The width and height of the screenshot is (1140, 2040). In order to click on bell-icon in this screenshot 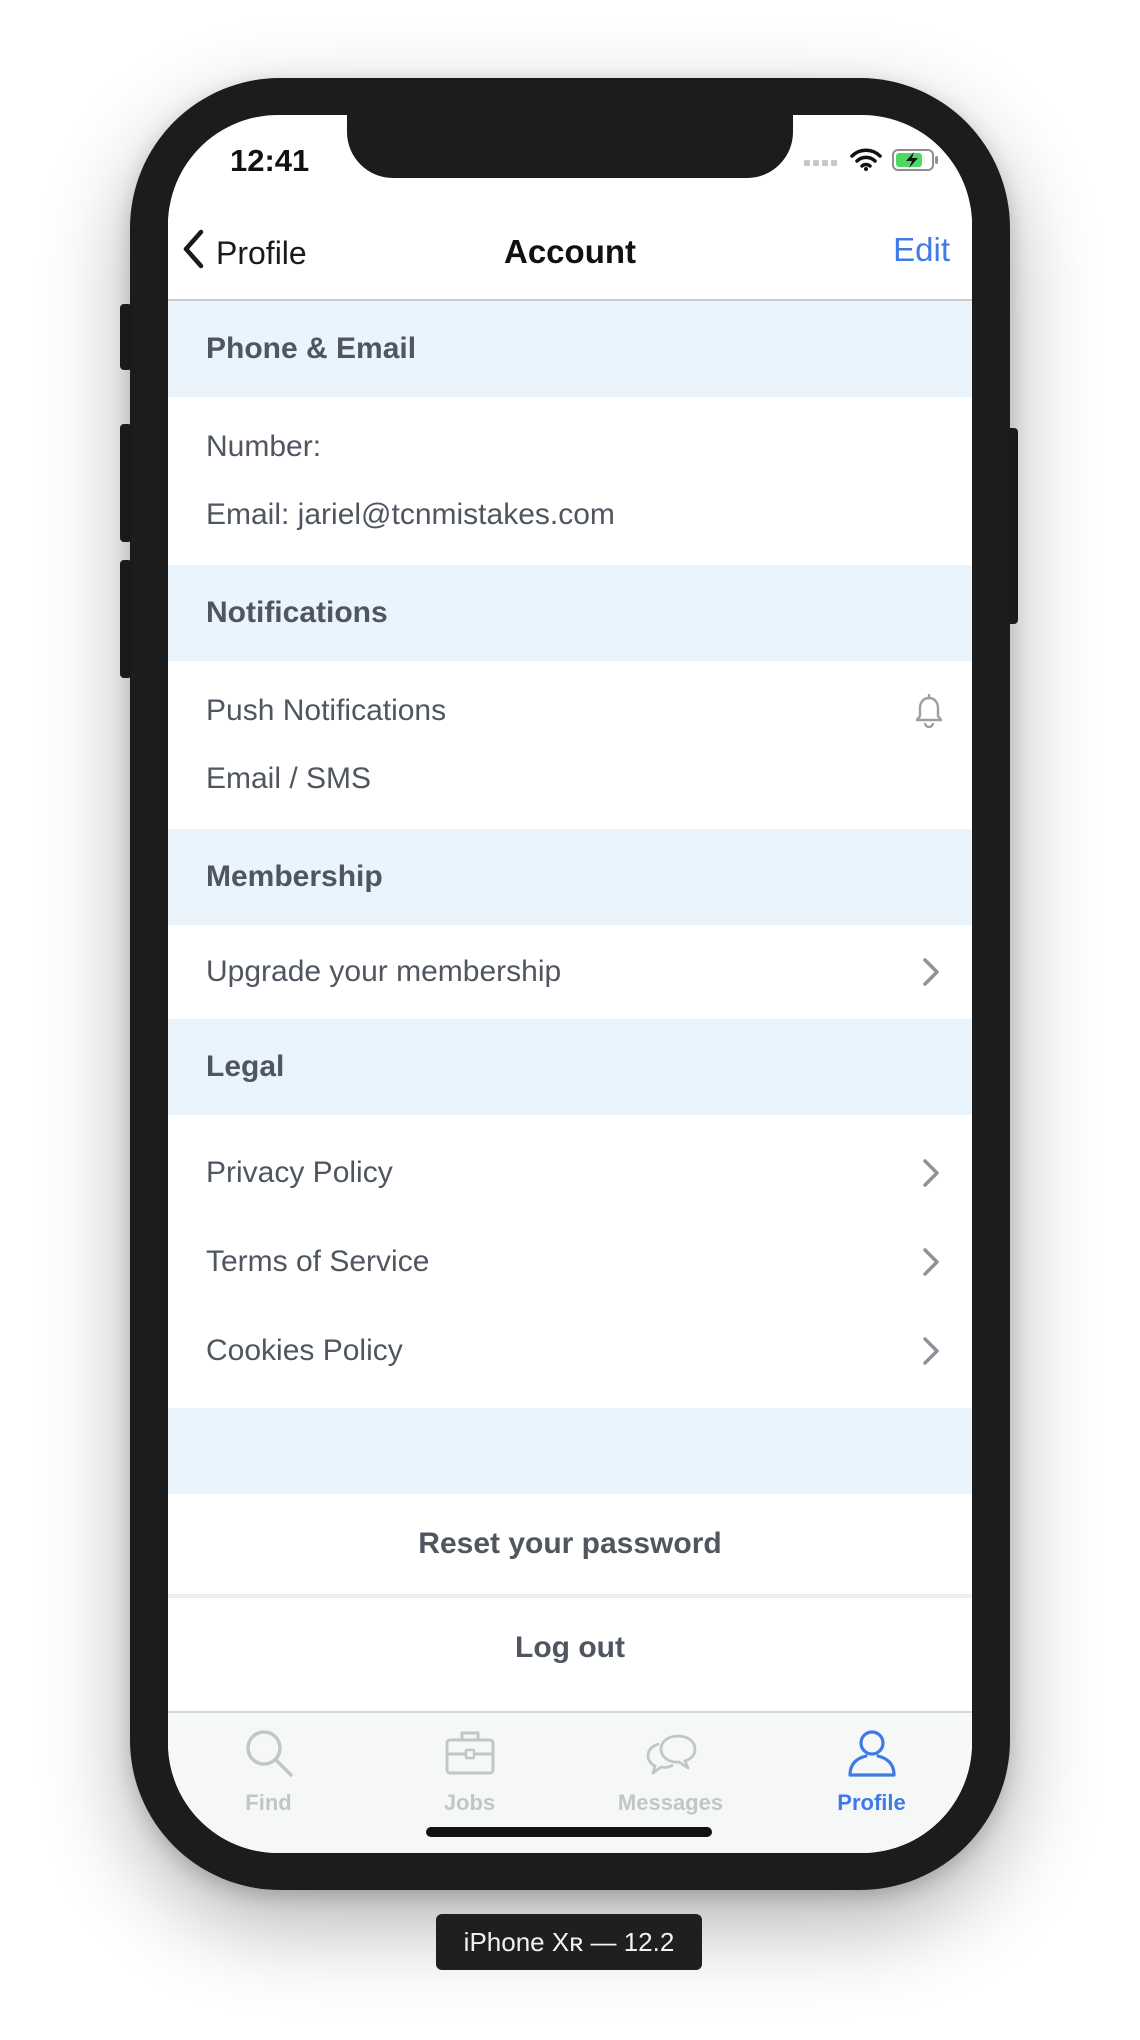, I will do `click(929, 711)`.